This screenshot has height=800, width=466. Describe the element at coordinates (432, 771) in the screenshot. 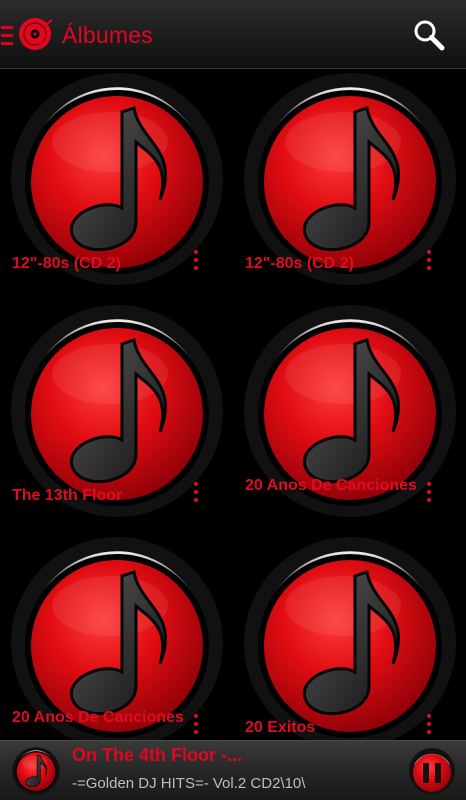

I see `pause-icon` at that location.